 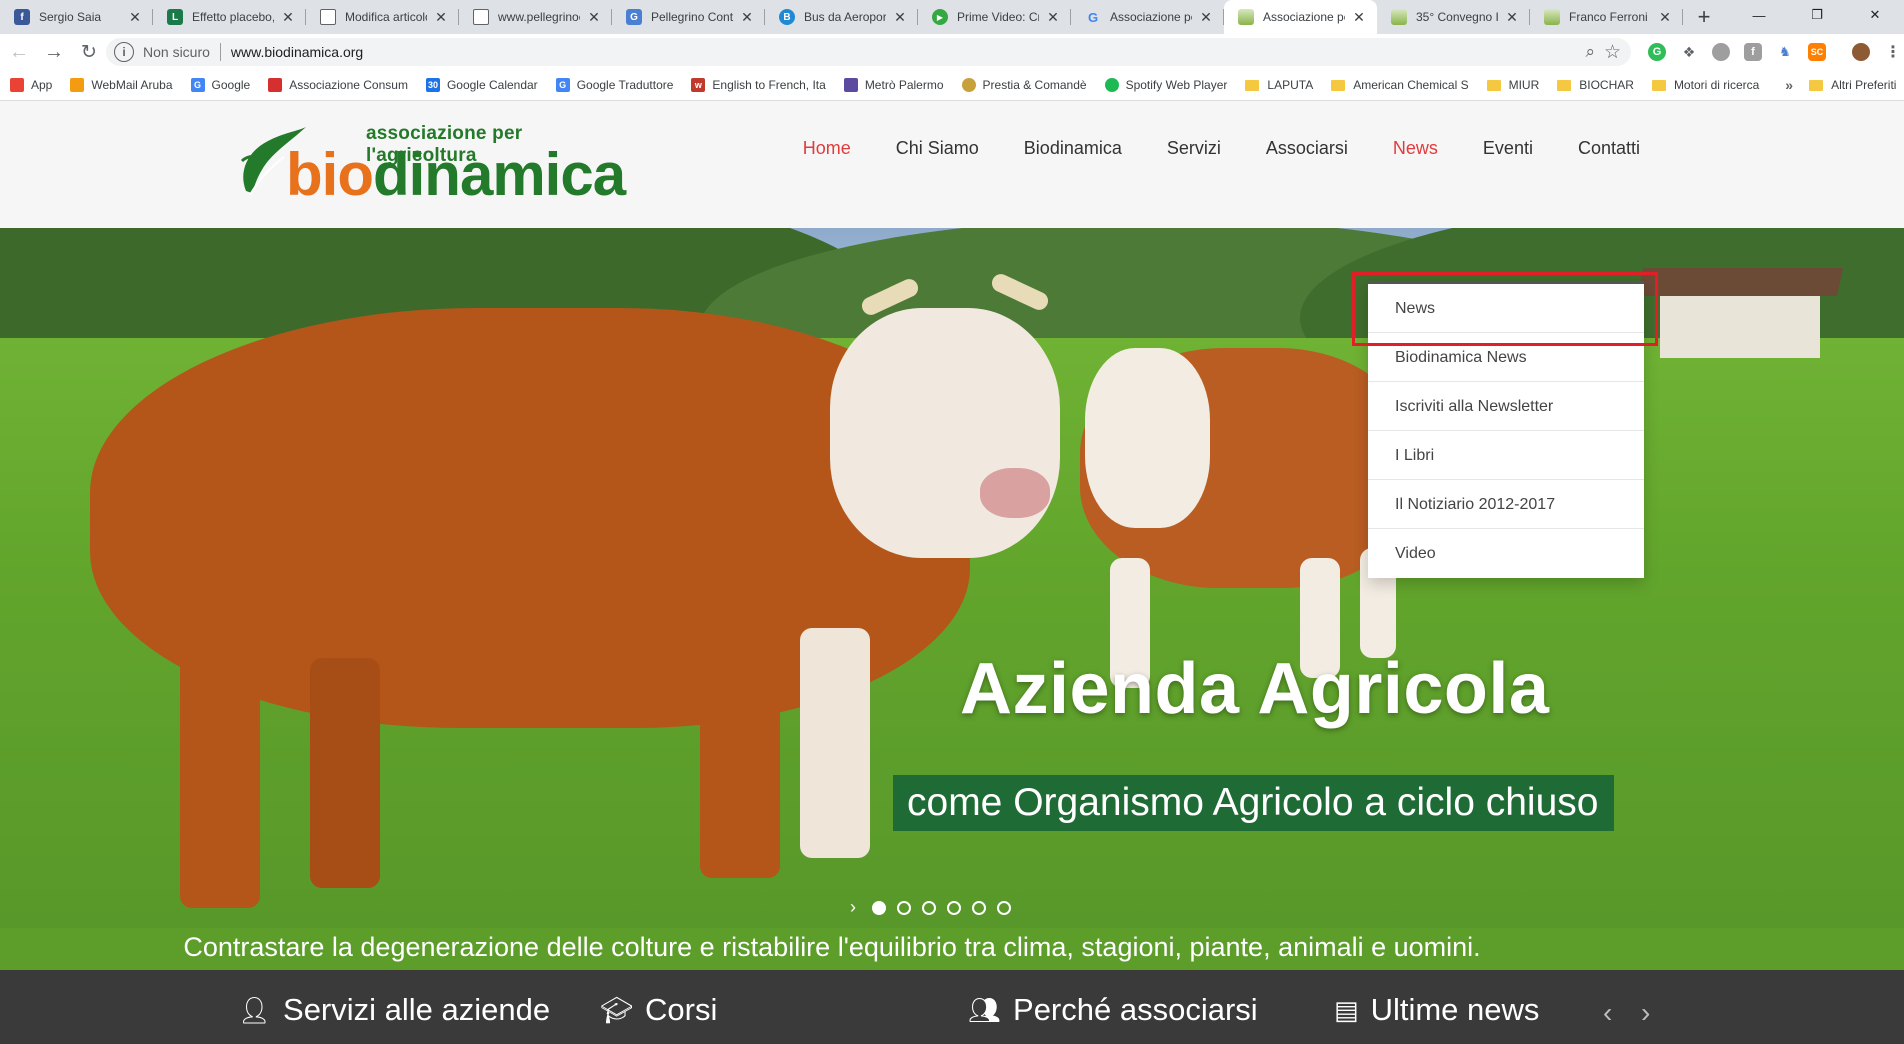 What do you see at coordinates (1609, 148) in the screenshot?
I see `nav-contatti: Contatti` at bounding box center [1609, 148].